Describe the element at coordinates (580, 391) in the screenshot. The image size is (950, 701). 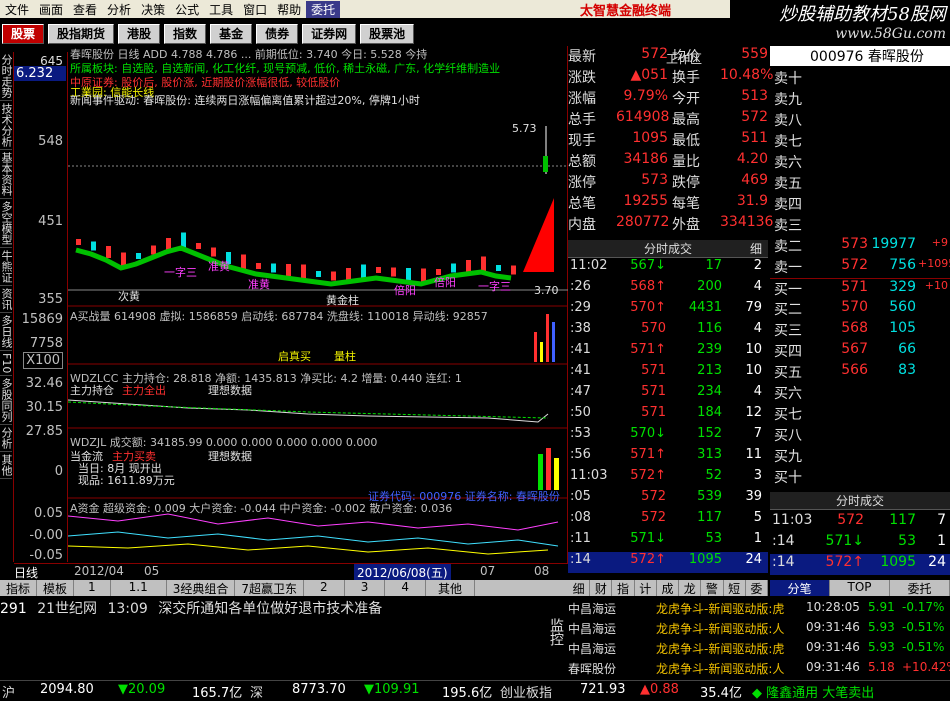
I see `trade-time: :47` at that location.